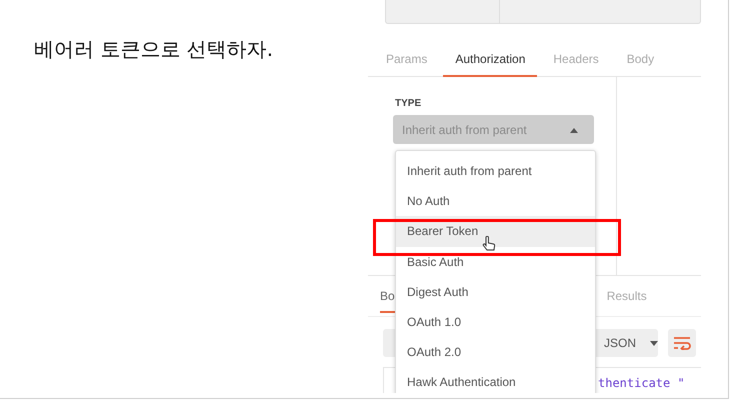 The height and width of the screenshot is (411, 749). Describe the element at coordinates (154, 49) in the screenshot. I see `slide-caption: 베어러 토큰으로 선택하자.` at that location.